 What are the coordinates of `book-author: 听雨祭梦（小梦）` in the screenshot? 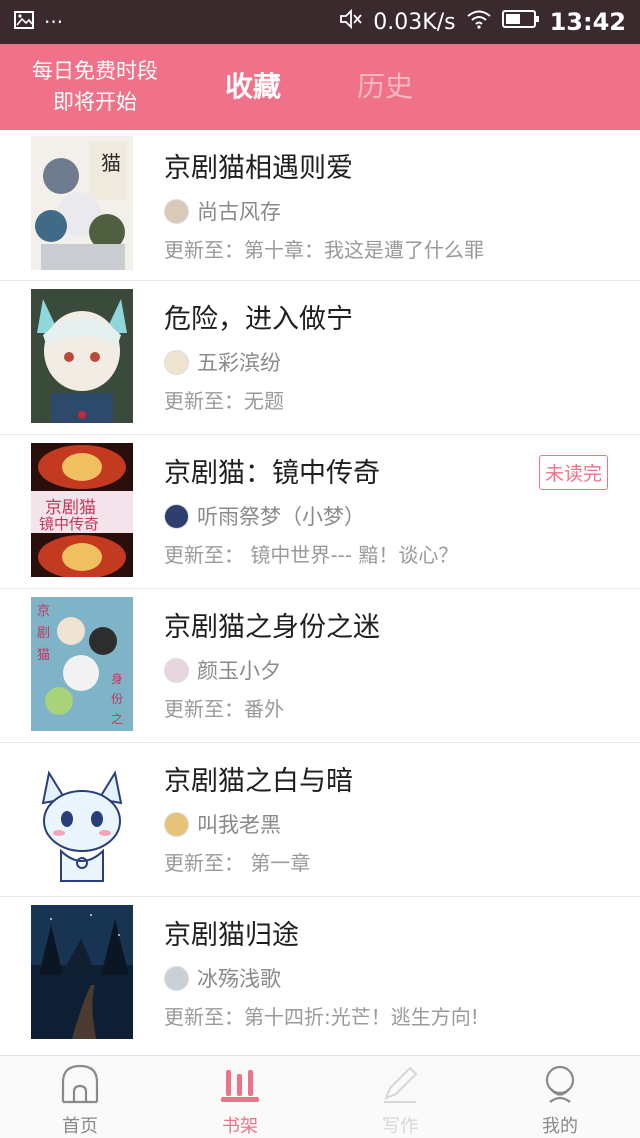 It's located at (264, 516).